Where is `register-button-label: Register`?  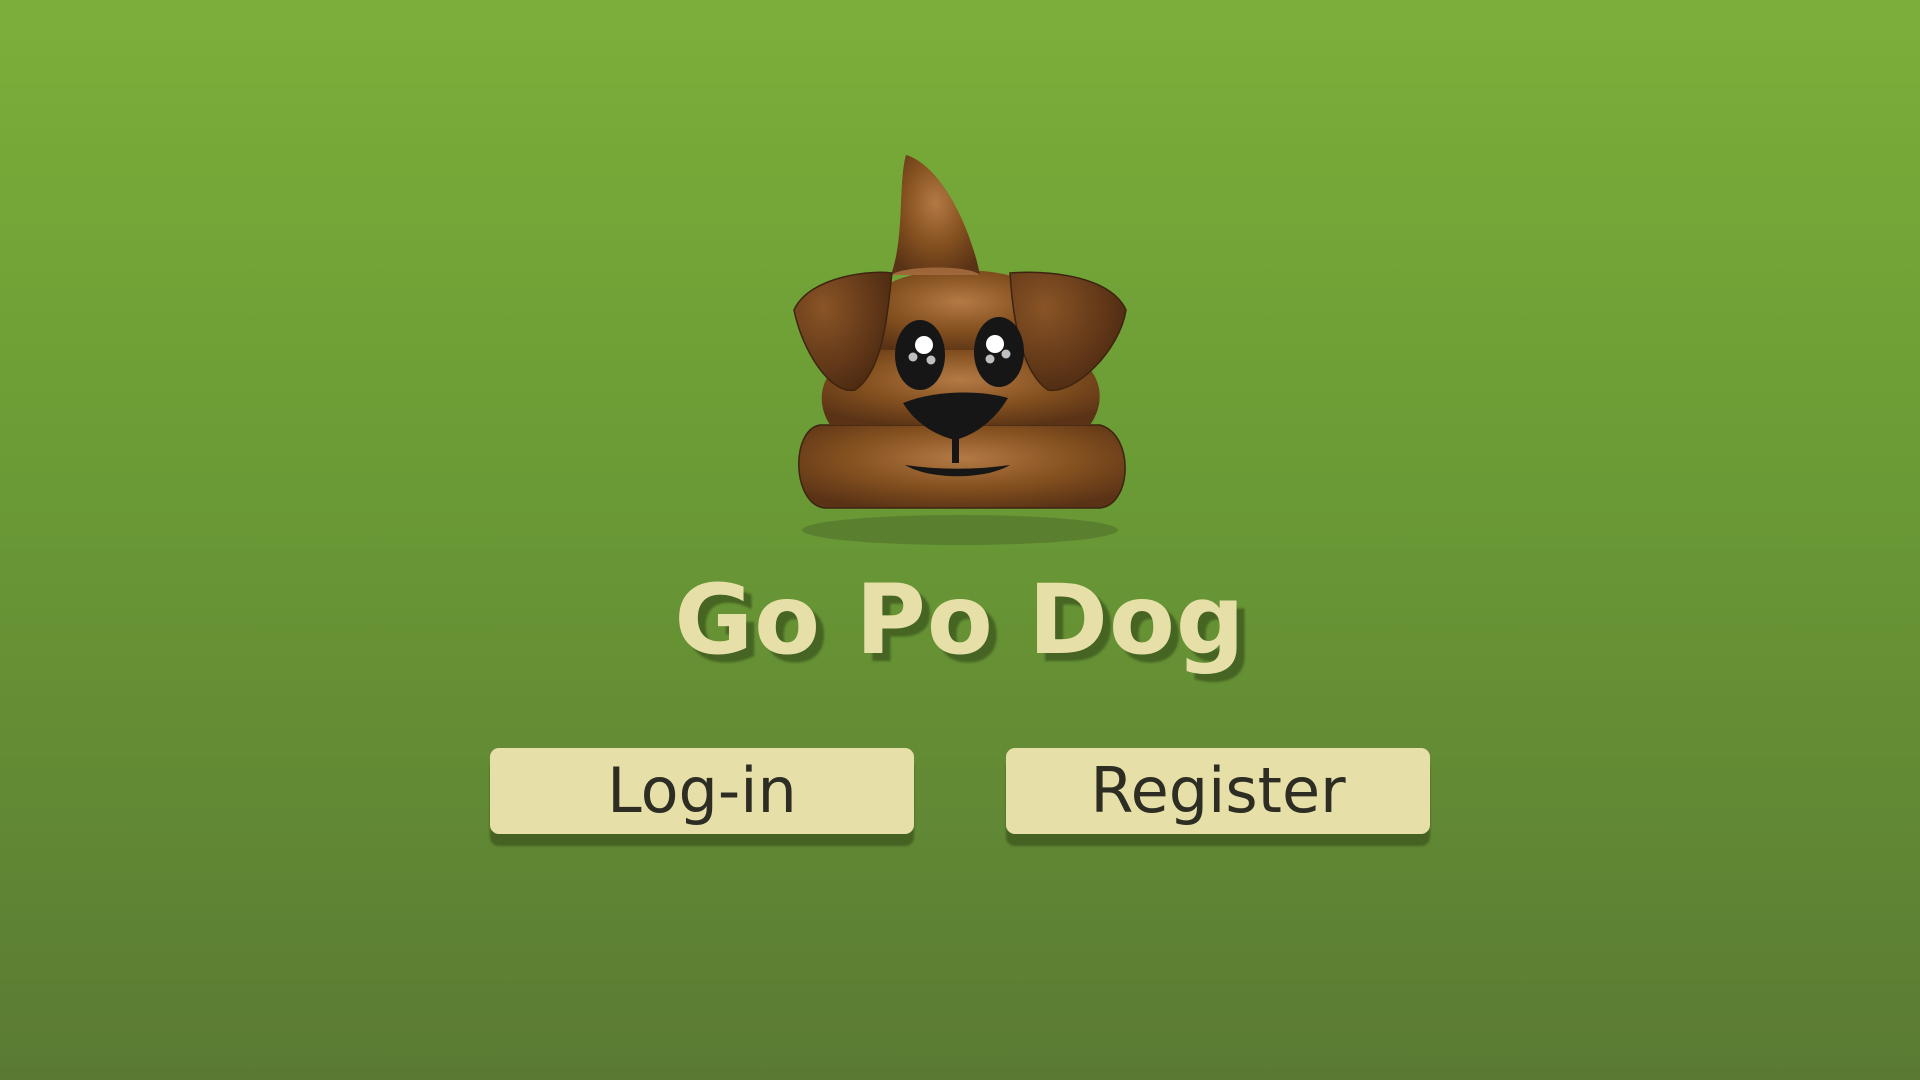 register-button-label: Register is located at coordinates (1218, 790).